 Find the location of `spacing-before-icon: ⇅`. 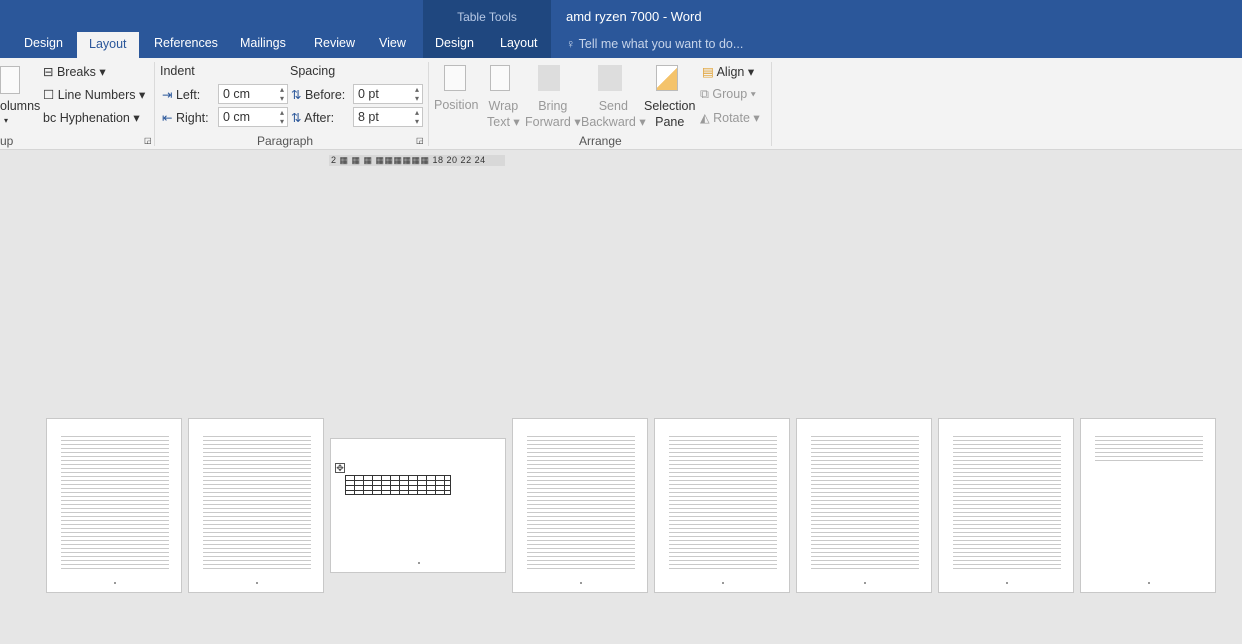

spacing-before-icon: ⇅ is located at coordinates (298, 95).